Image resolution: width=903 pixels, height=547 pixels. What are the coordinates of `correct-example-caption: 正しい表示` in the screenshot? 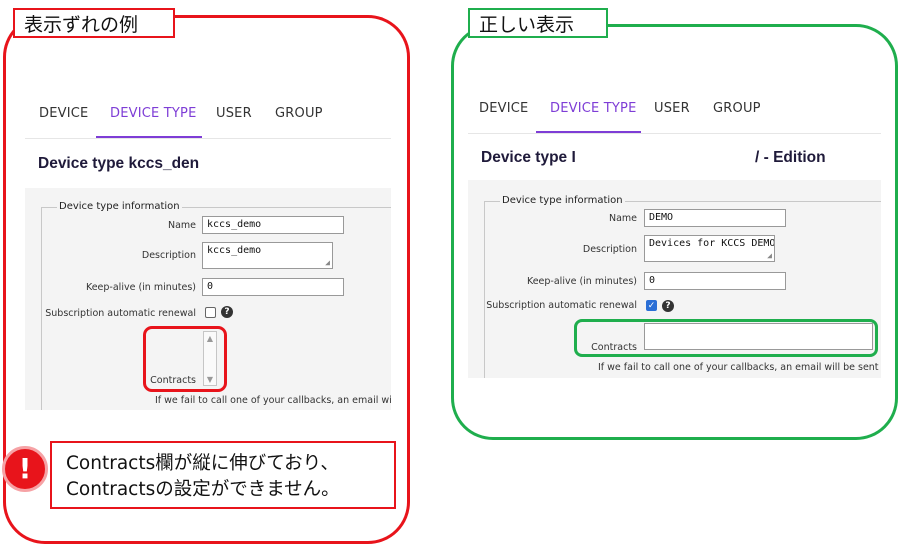 It's located at (538, 23).